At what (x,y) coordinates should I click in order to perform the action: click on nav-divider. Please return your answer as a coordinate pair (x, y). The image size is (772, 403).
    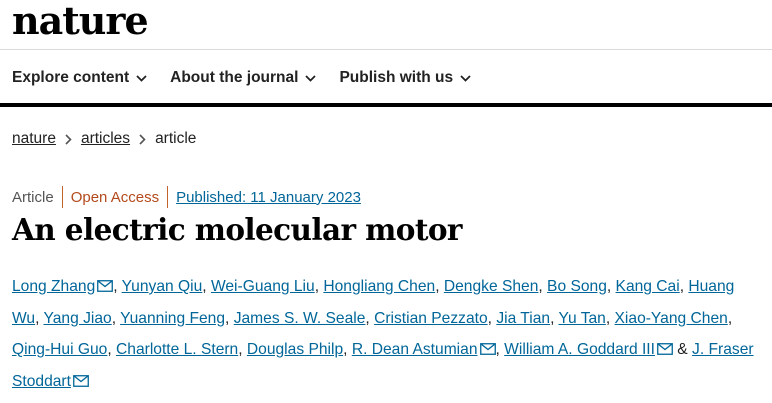
    Looking at the image, I should click on (386, 105).